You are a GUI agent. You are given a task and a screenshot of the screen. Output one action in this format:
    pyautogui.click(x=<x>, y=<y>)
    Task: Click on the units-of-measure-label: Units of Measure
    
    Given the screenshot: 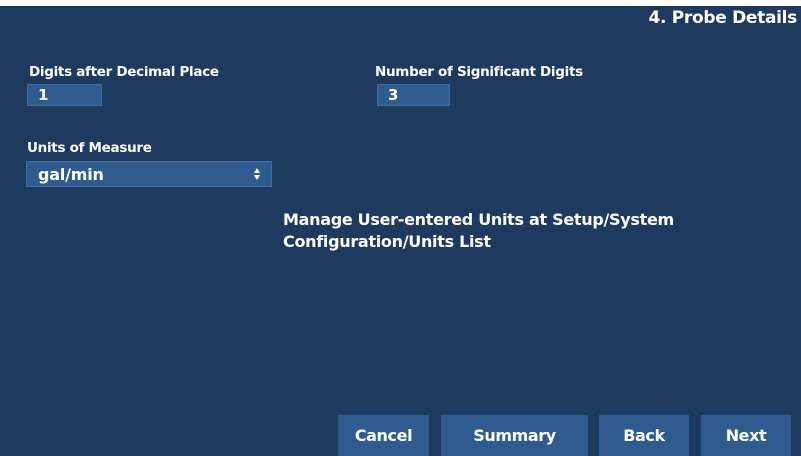 What is the action you would take?
    pyautogui.click(x=89, y=148)
    